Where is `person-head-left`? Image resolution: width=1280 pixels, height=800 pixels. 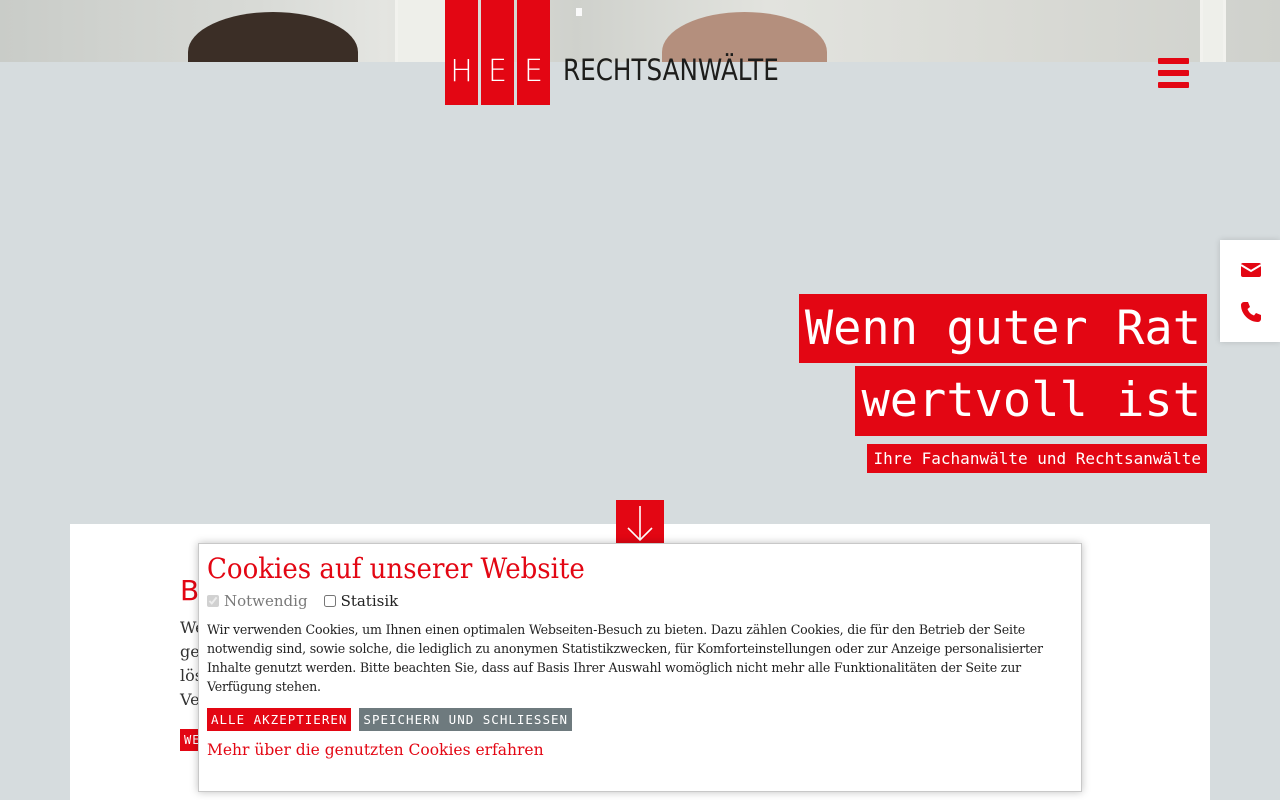
person-head-left is located at coordinates (273, 37).